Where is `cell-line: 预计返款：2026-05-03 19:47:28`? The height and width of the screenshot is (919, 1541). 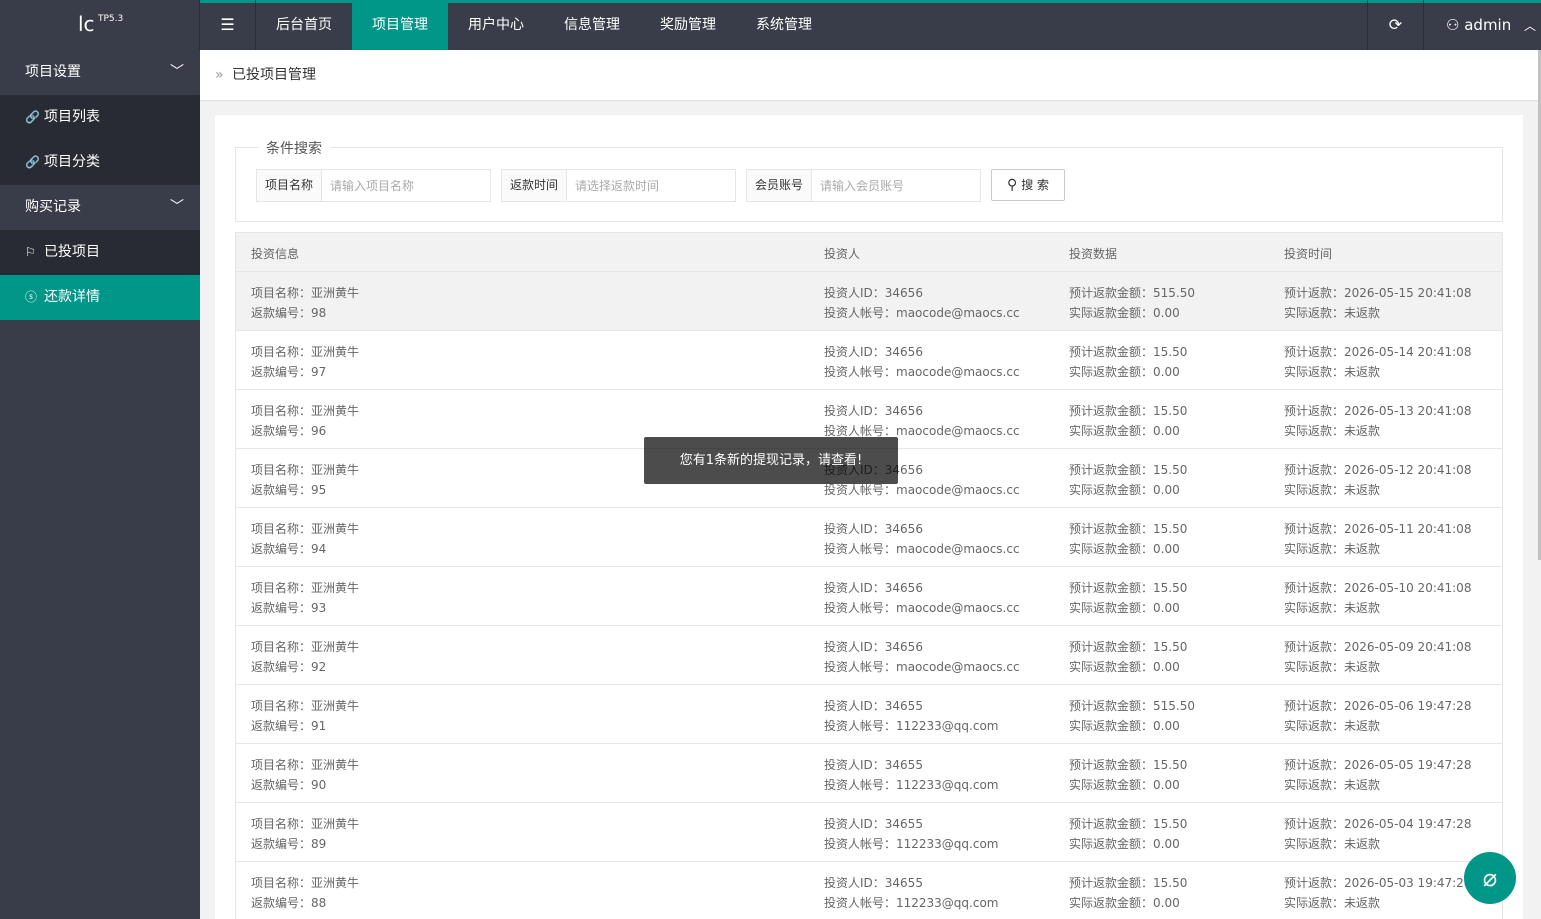 cell-line: 预计返款：2026-05-03 19:47:28 is located at coordinates (1378, 883).